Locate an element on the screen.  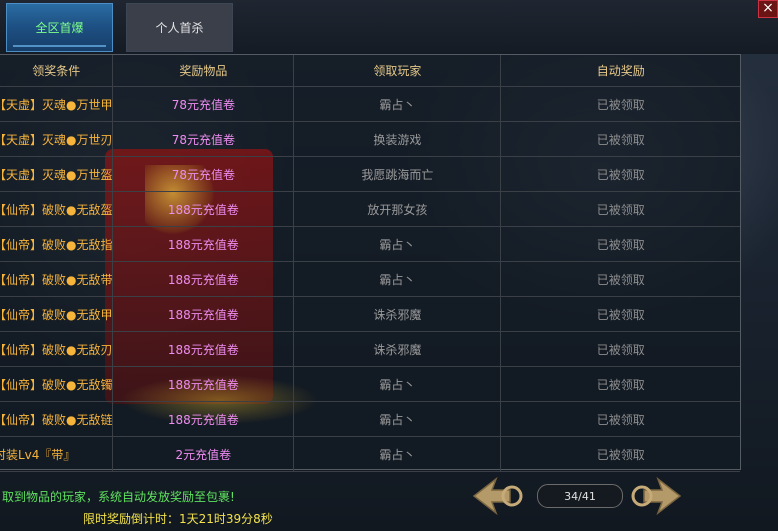
table-row: 【天虚】灭魂●万世盔 78元充值卷 我愿跳海而亡 已被领取 is located at coordinates (370, 174).